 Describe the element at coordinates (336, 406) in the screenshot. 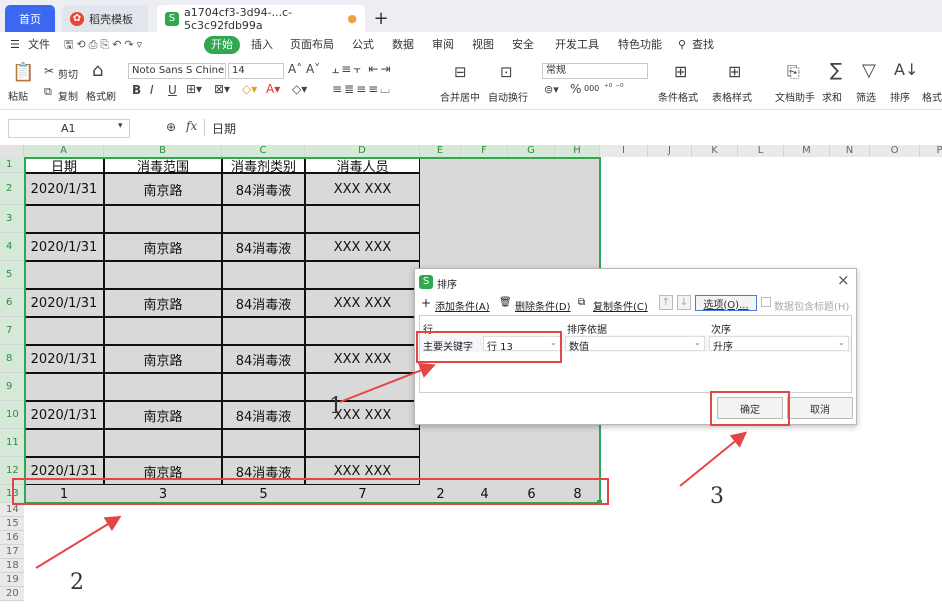

I see `annotation-label-1: 1` at that location.